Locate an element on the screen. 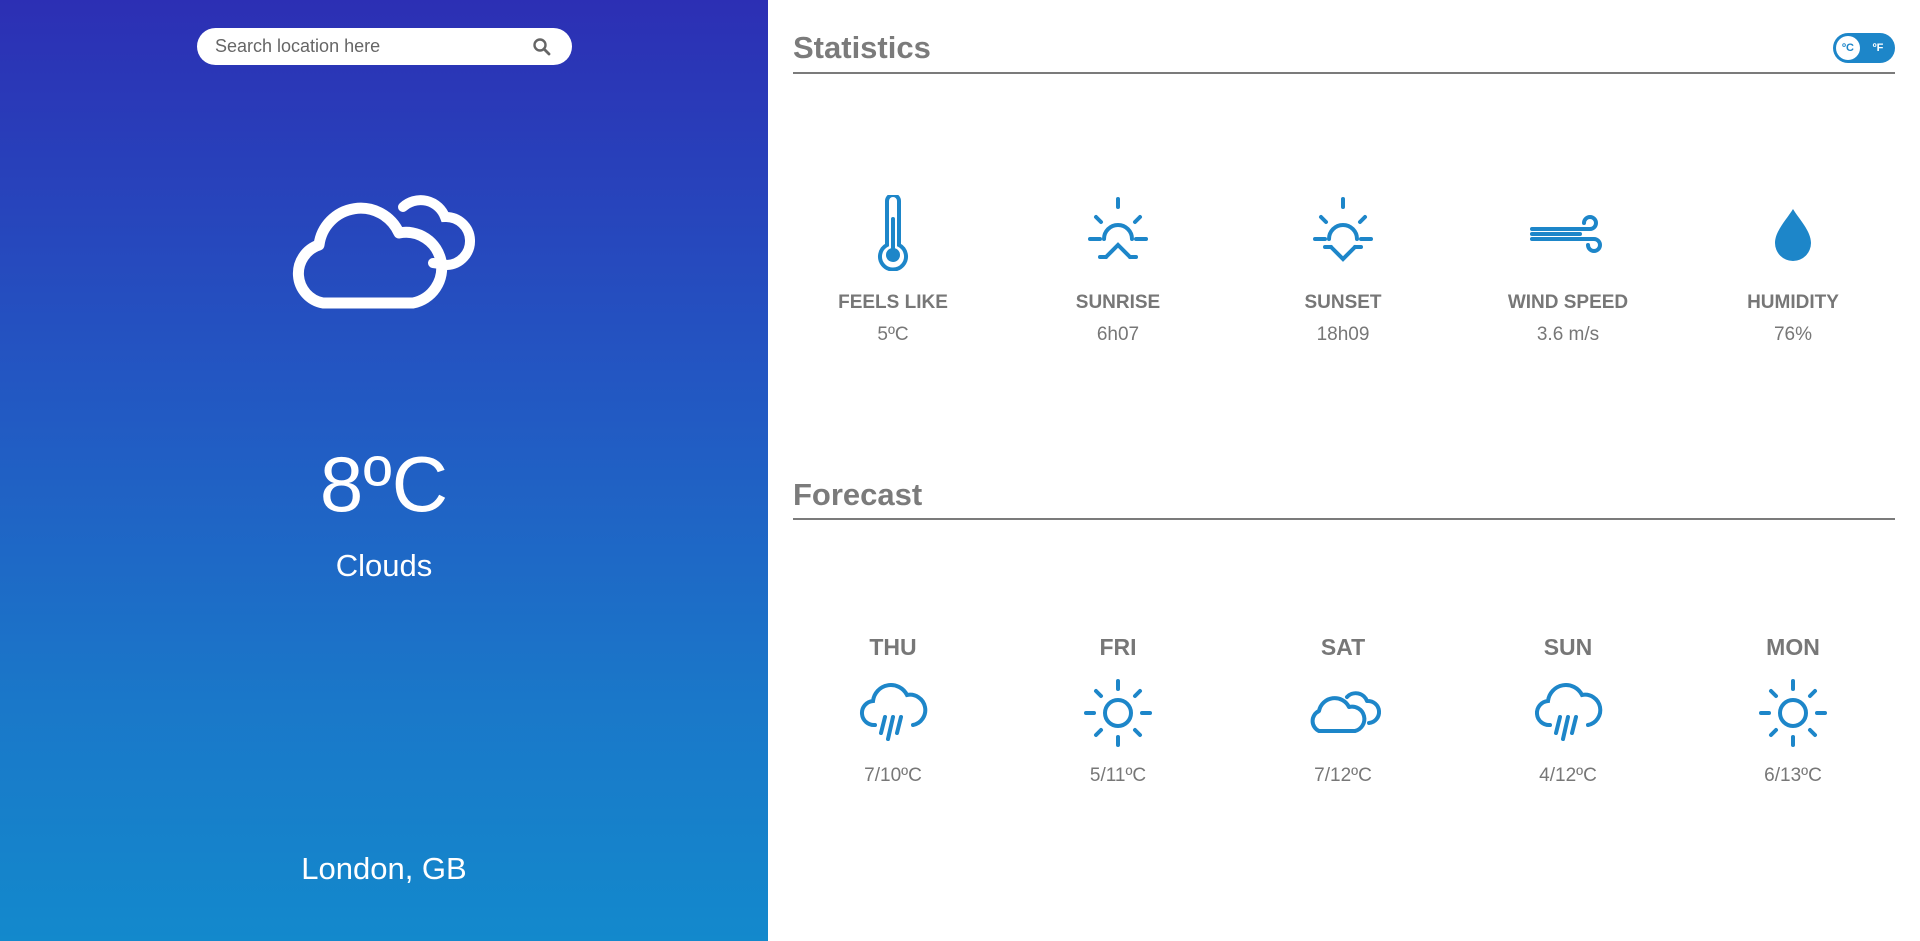 This screenshot has width=1920, height=941. stat-label: SUNSET is located at coordinates (1343, 302).